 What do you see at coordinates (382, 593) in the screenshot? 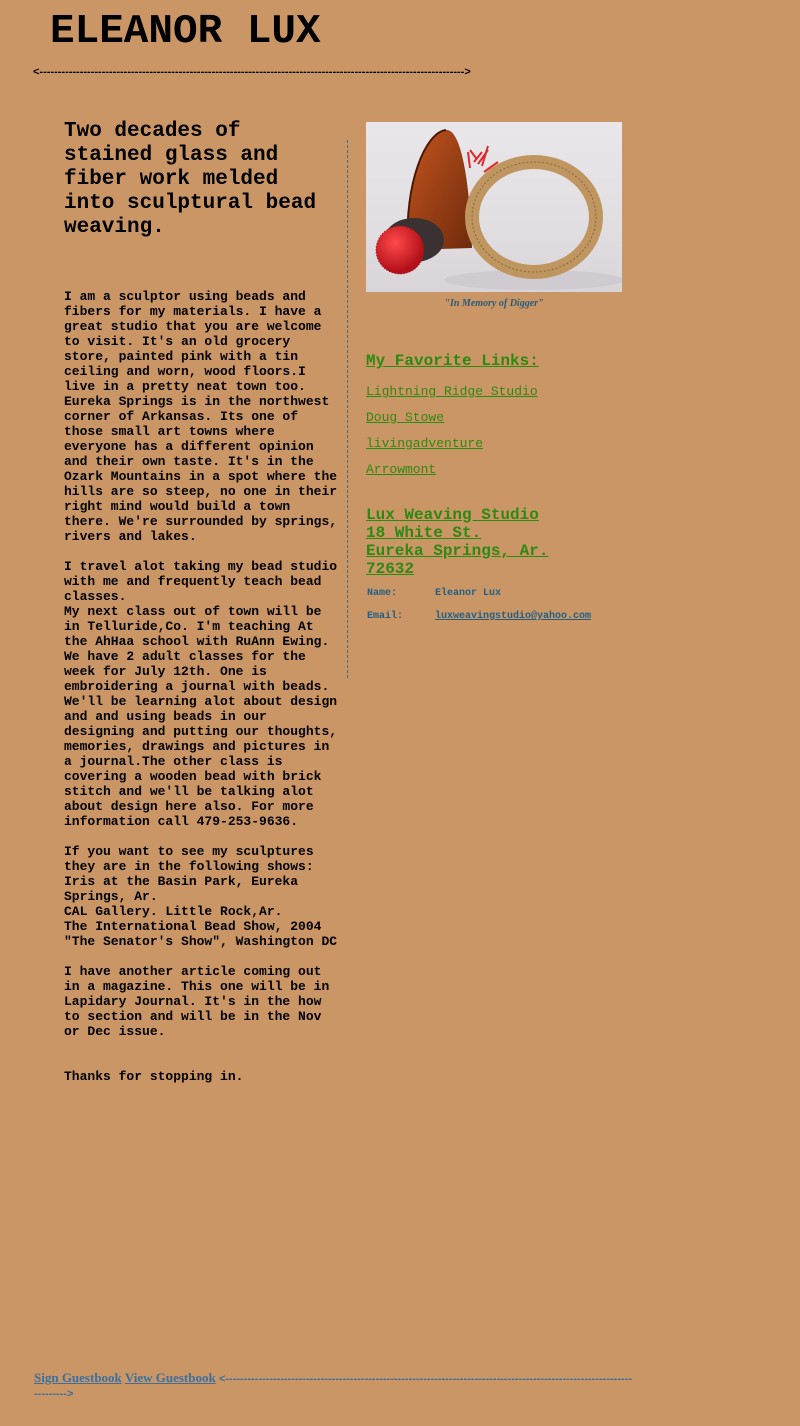
I see `contact-name-label: Name:` at bounding box center [382, 593].